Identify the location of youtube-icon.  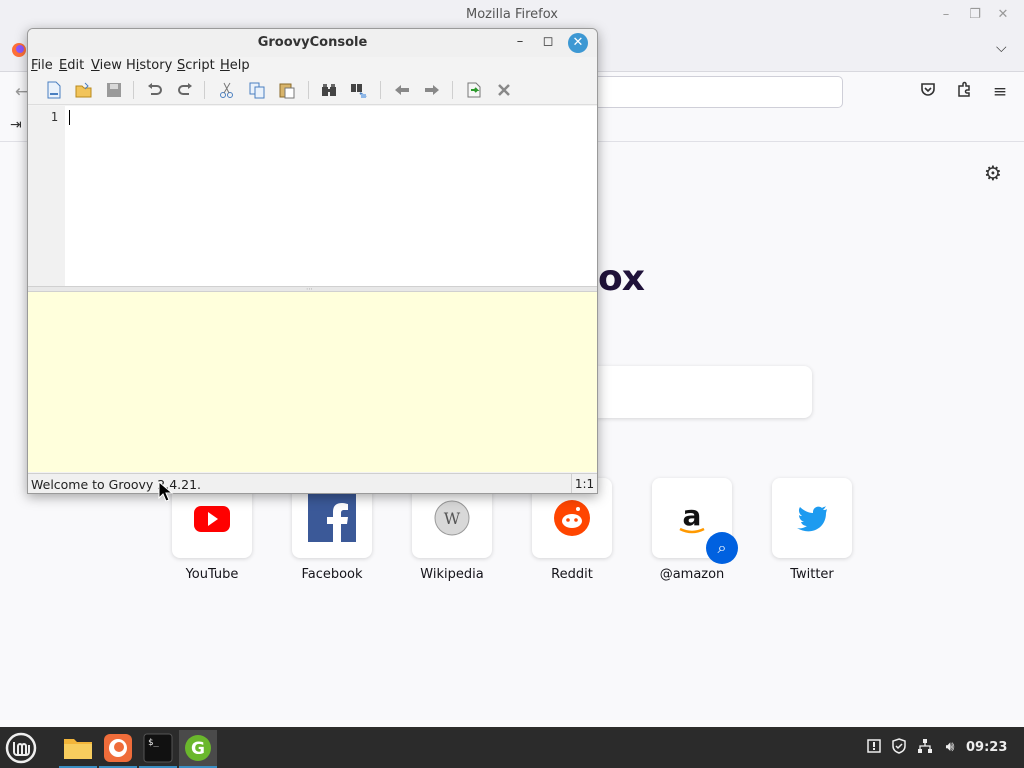
(212, 519).